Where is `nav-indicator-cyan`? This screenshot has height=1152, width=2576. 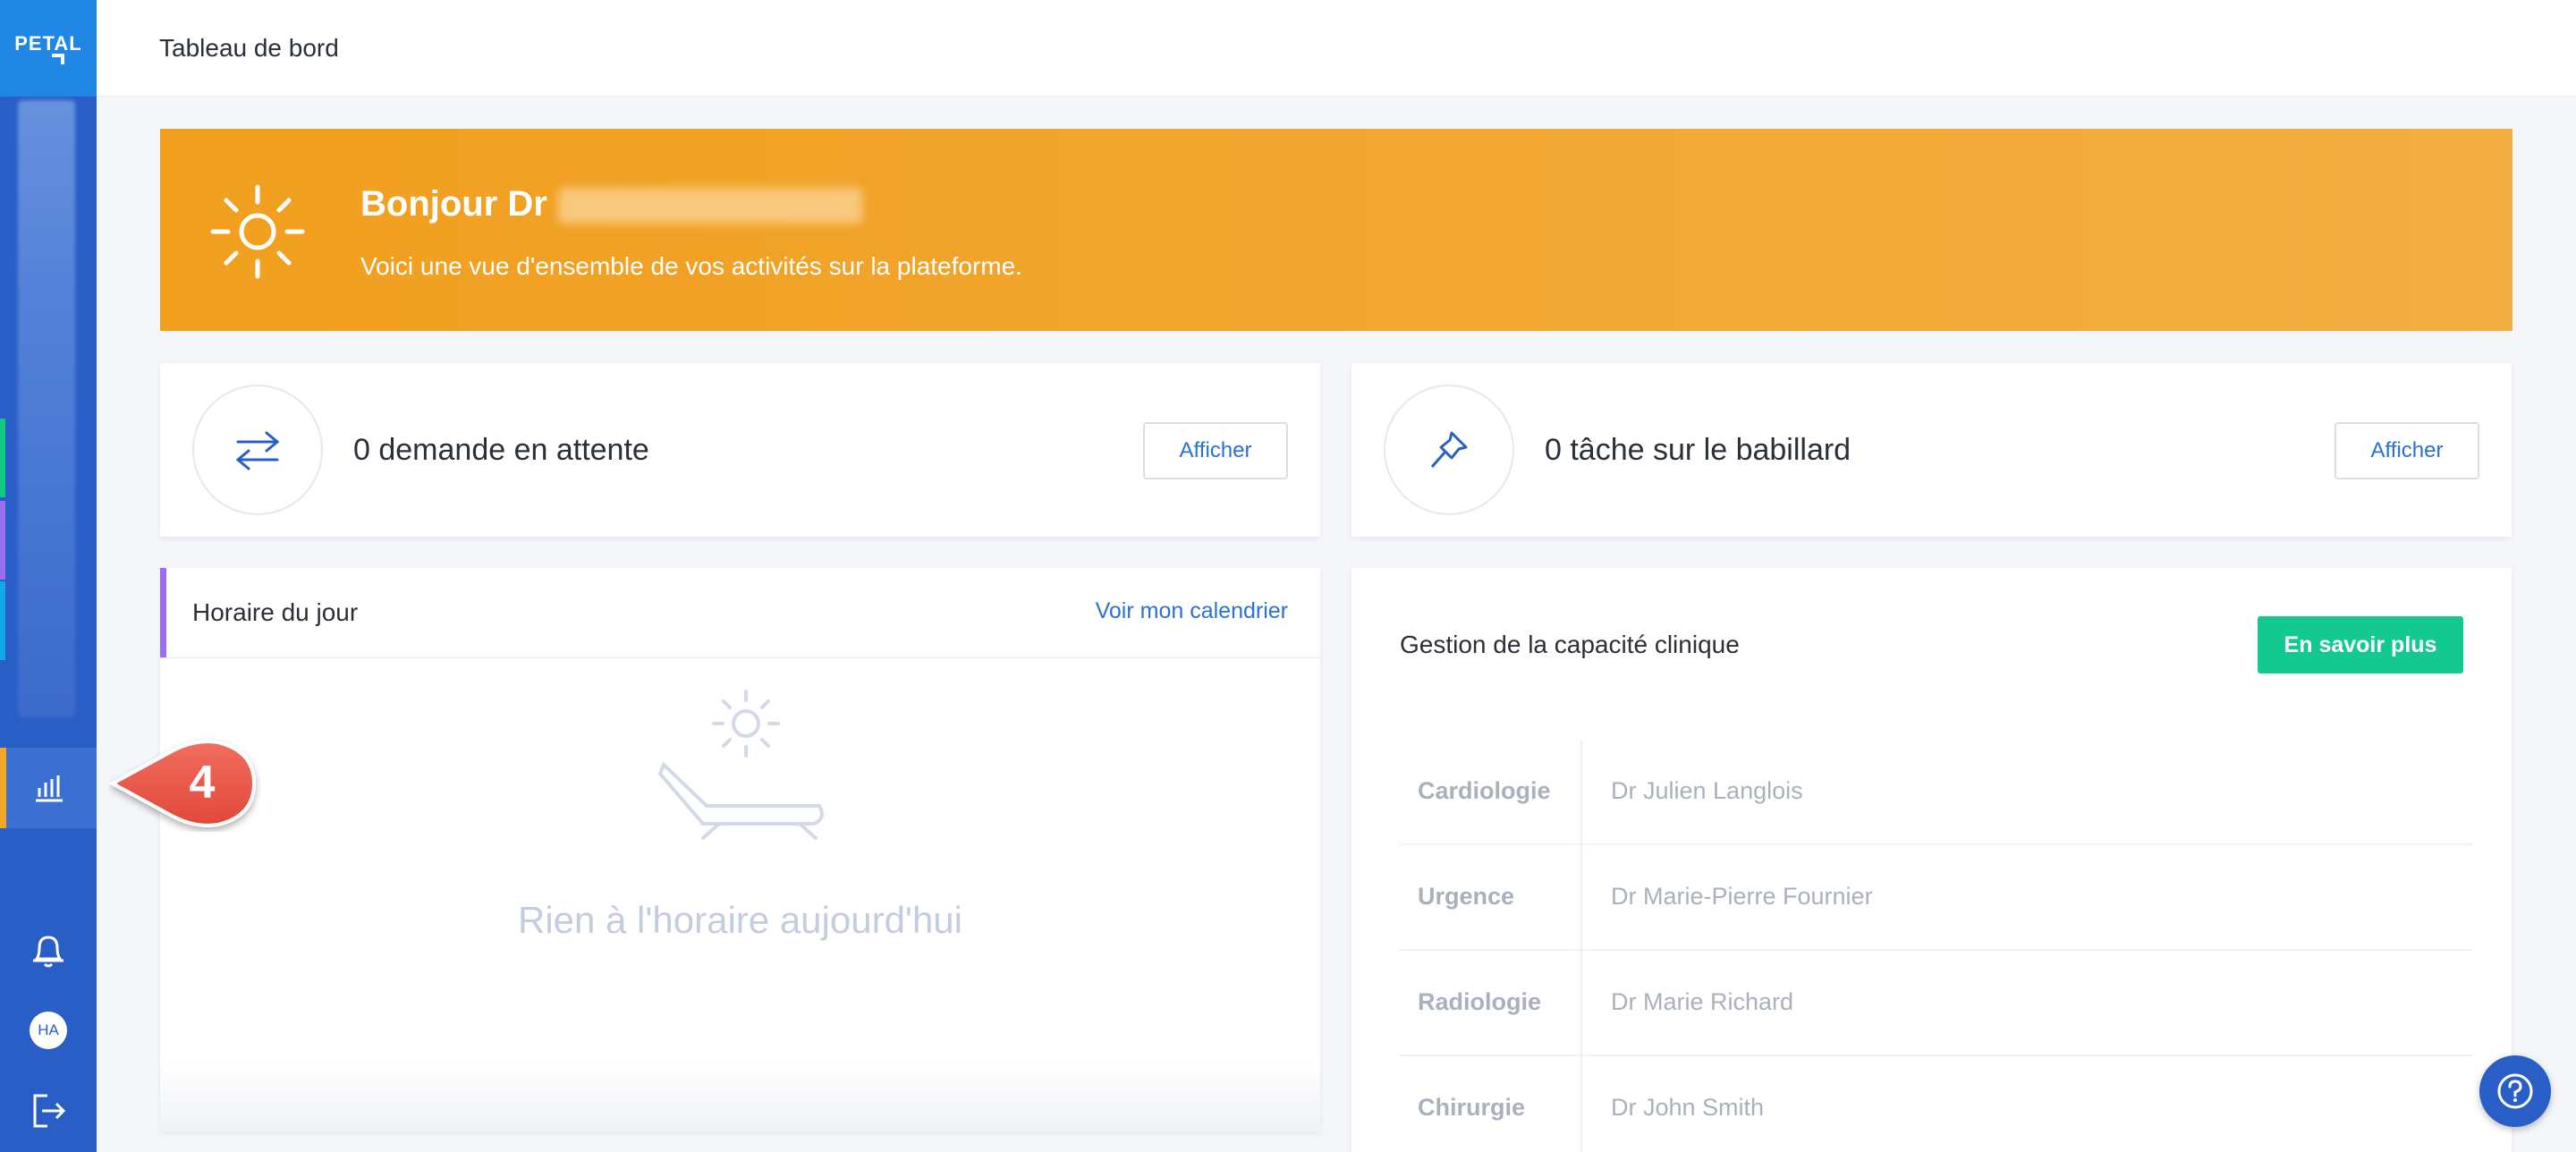
nav-indicator-cyan is located at coordinates (2, 621).